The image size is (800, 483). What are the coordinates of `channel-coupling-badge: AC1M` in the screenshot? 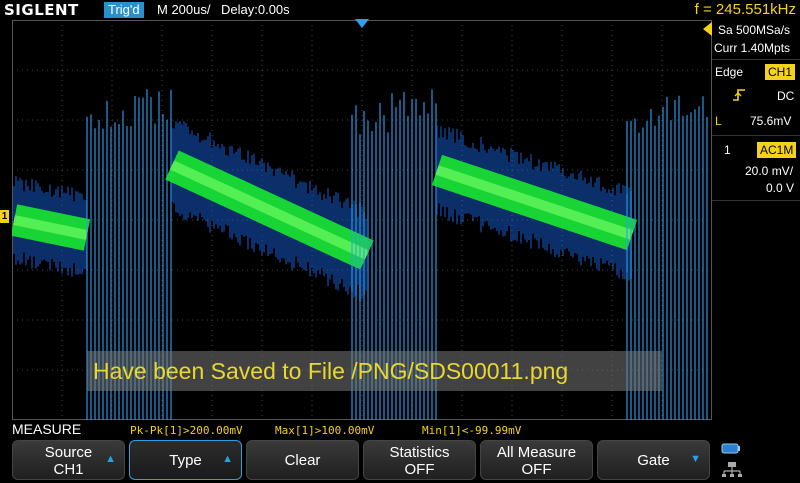 It's located at (776, 150).